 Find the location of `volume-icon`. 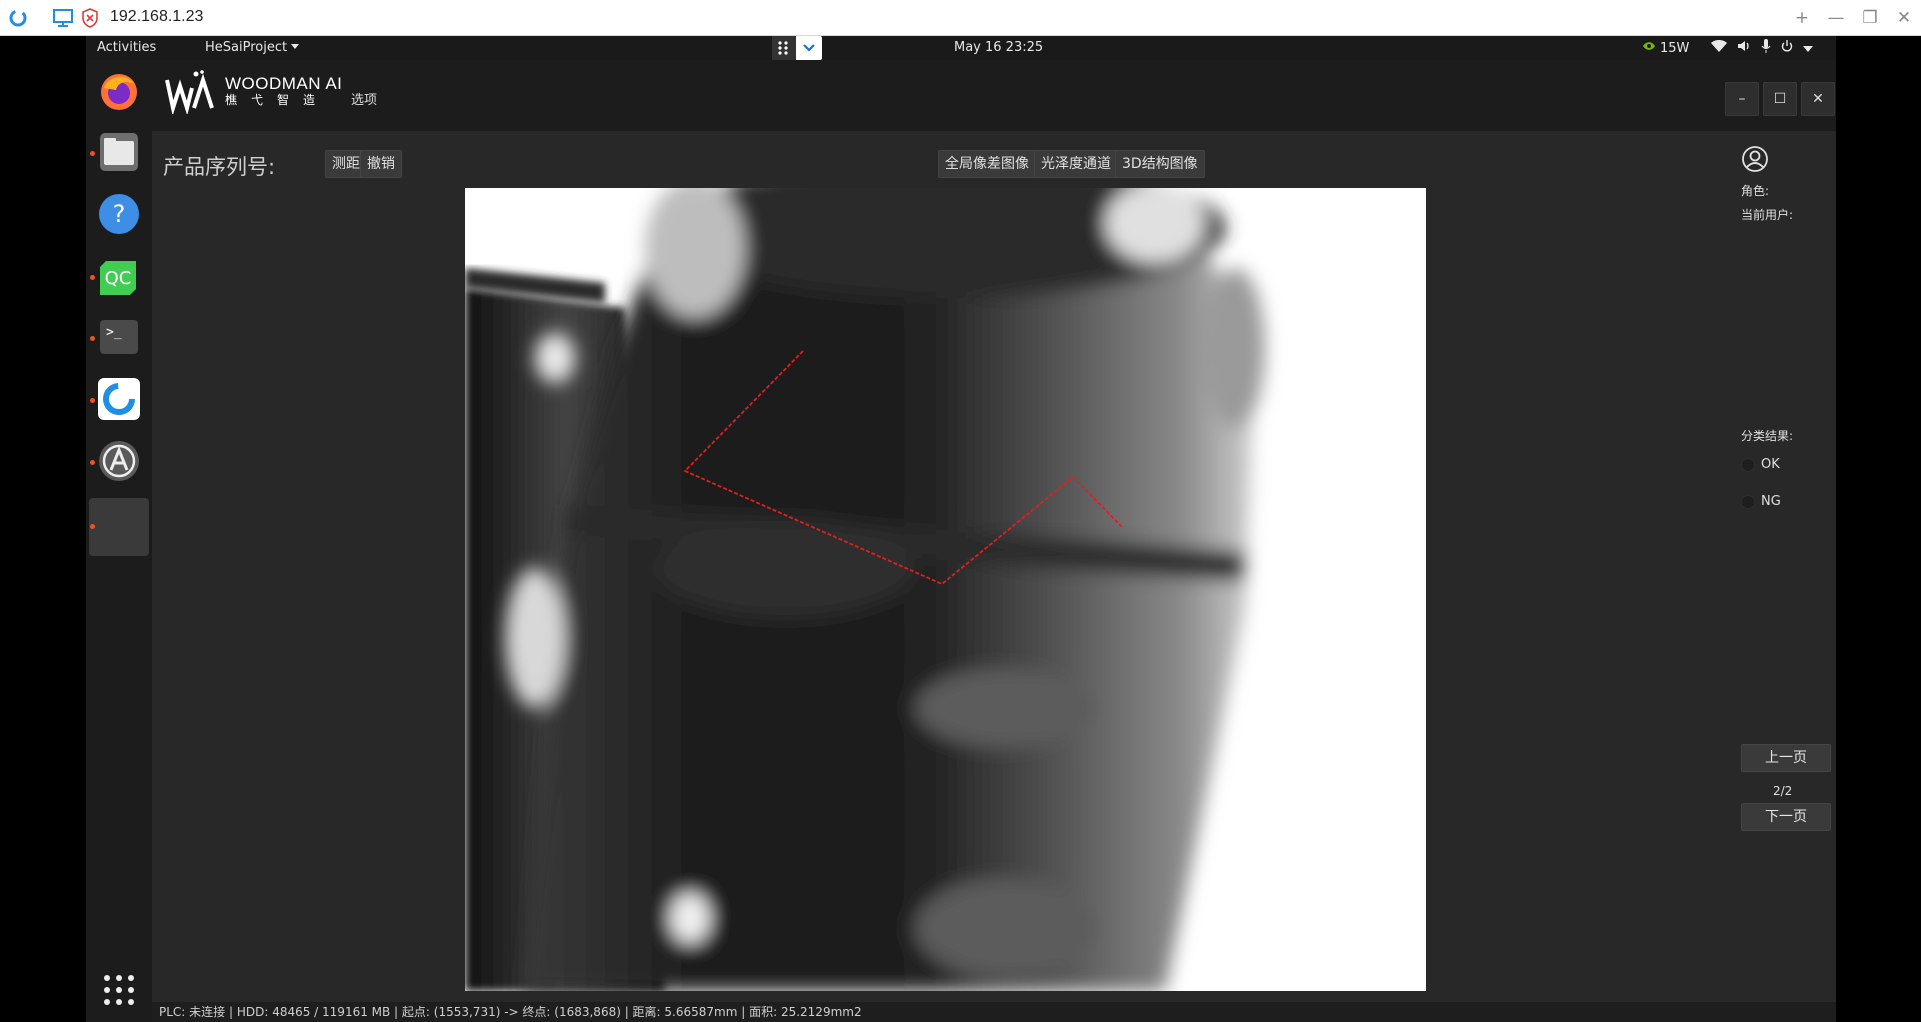

volume-icon is located at coordinates (1744, 48).